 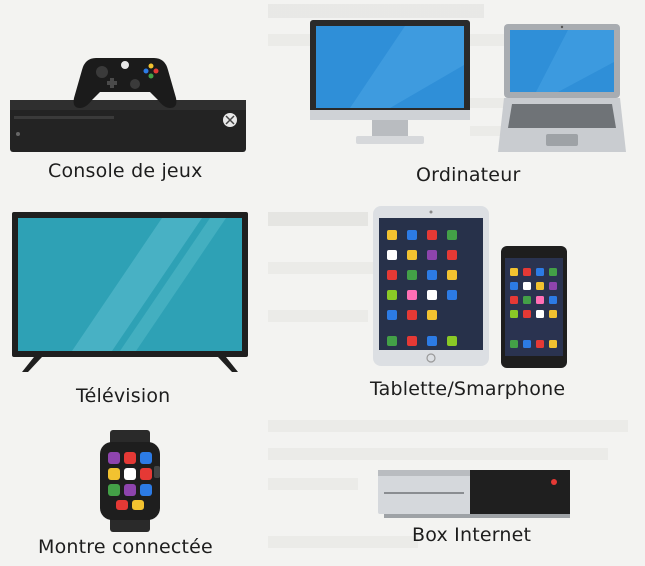 What do you see at coordinates (562, 88) in the screenshot?
I see `laptop-icon` at bounding box center [562, 88].